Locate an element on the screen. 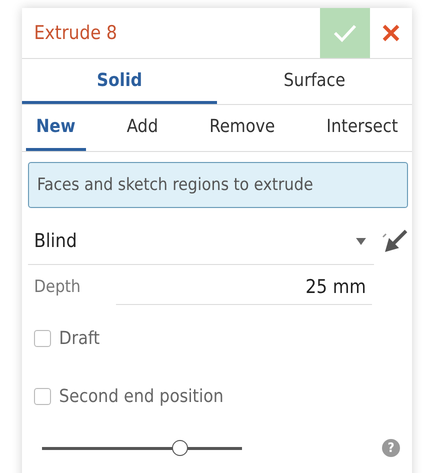 The height and width of the screenshot is (473, 428). caret-icon is located at coordinates (361, 241).